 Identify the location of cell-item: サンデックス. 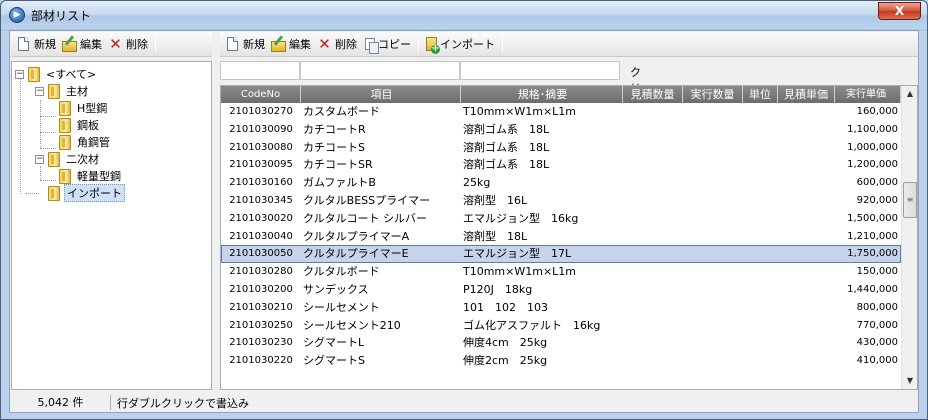
(336, 289).